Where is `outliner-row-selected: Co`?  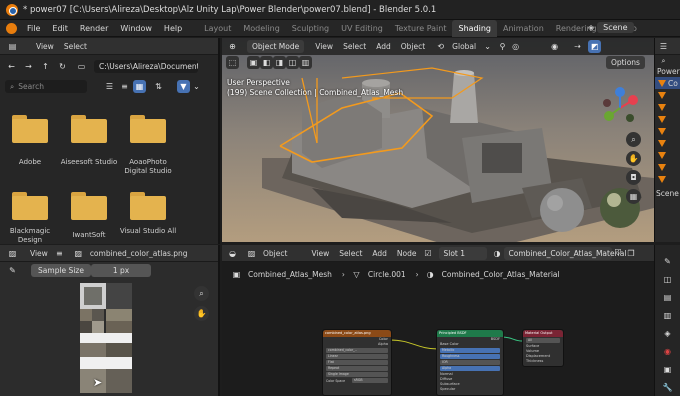
outliner-row-selected: Co is located at coordinates (667, 83).